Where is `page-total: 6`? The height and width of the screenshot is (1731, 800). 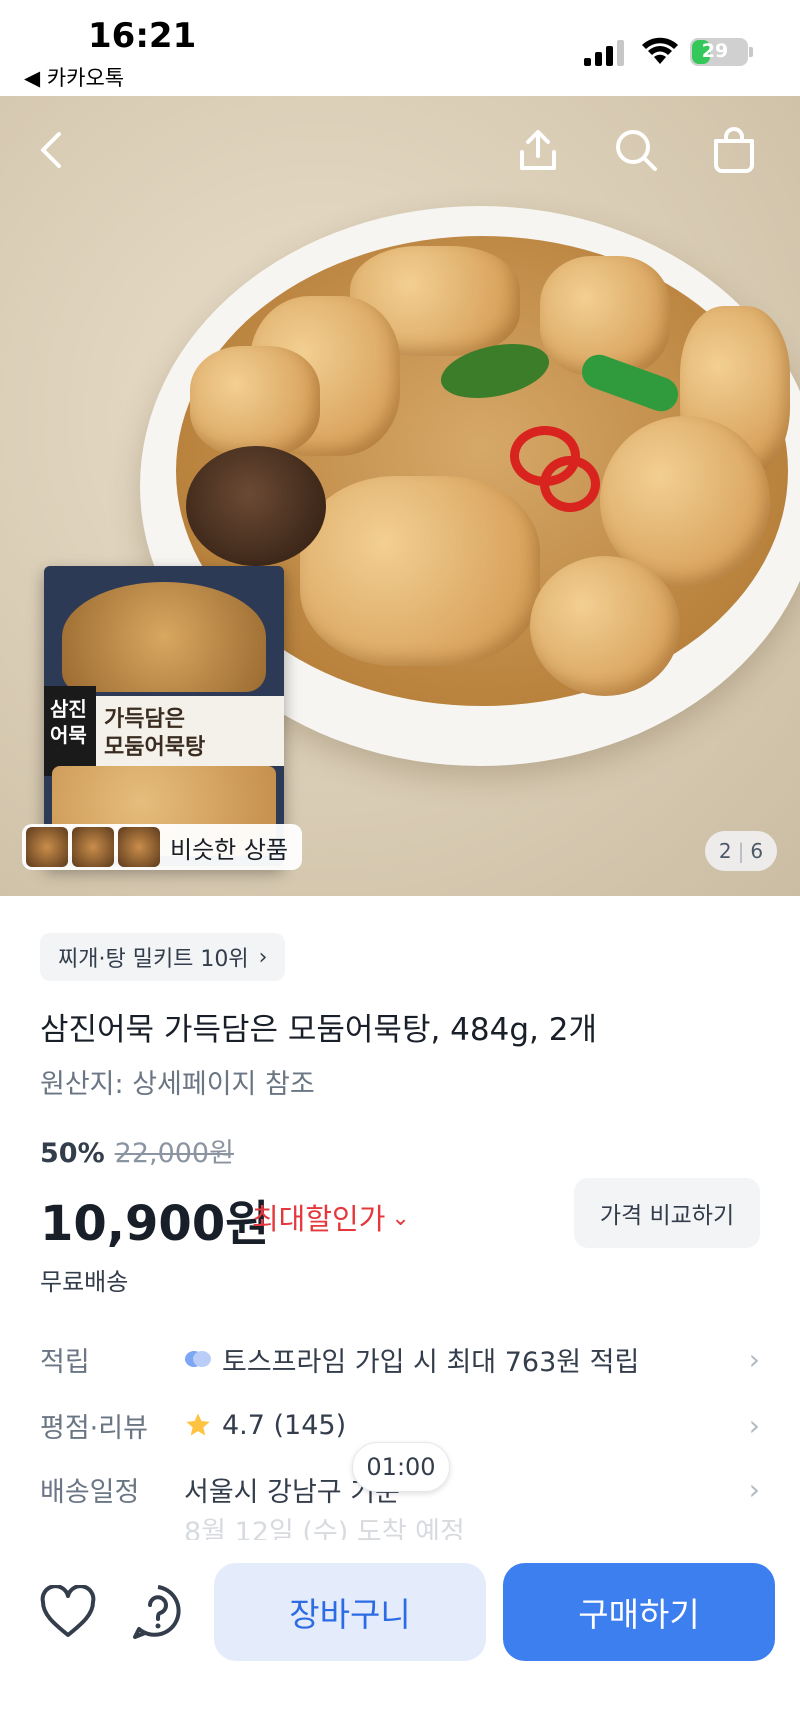
page-total: 6 is located at coordinates (757, 851).